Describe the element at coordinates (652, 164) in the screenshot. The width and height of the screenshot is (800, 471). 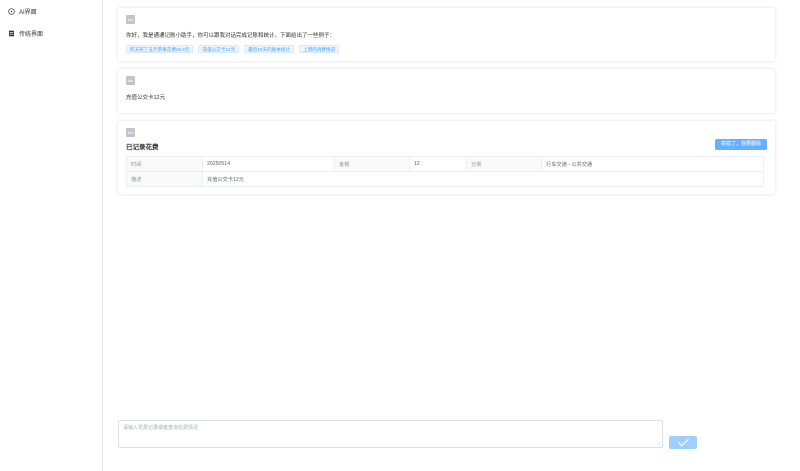
I see `category-value: 行车交通 - 公共交通` at that location.